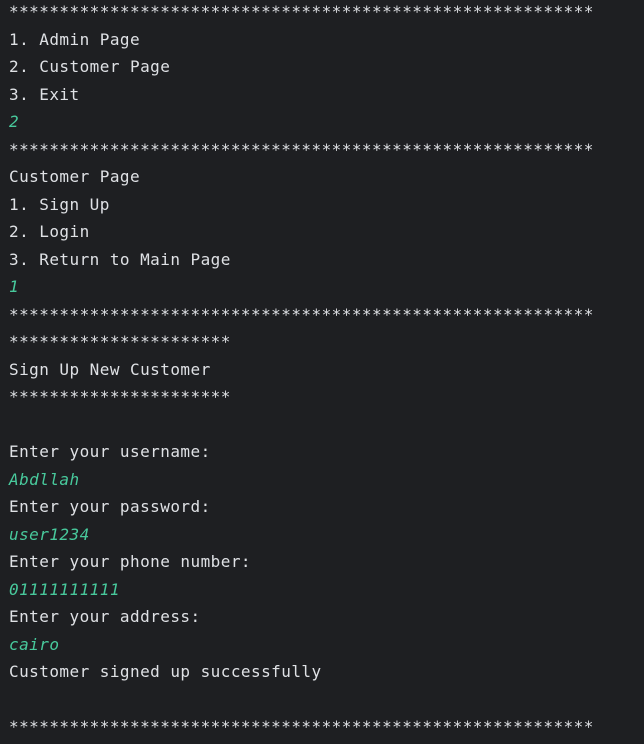 Image resolution: width=644 pixels, height=744 pixels. I want to click on prompt-phone-number: Enter your phone number:, so click(130, 561).